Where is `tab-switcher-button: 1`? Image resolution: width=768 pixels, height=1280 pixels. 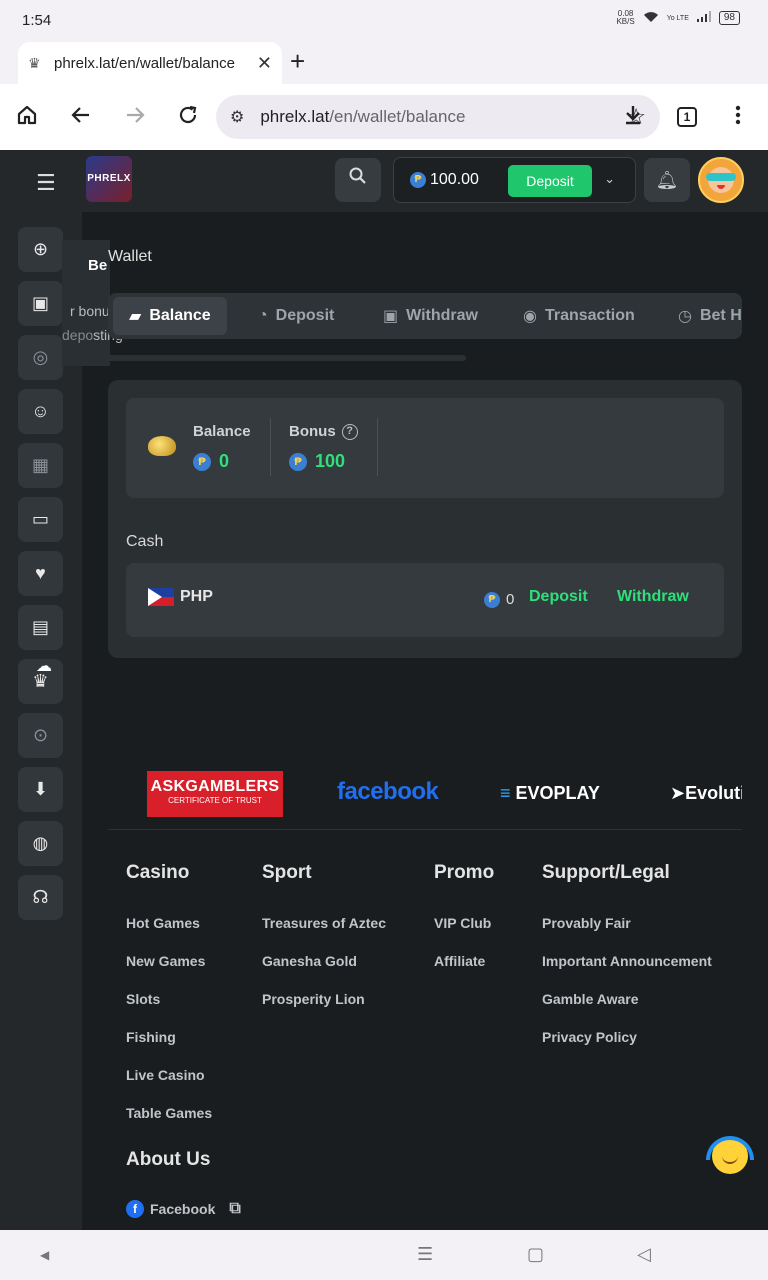
tab-switcher-button: 1 is located at coordinates (687, 117).